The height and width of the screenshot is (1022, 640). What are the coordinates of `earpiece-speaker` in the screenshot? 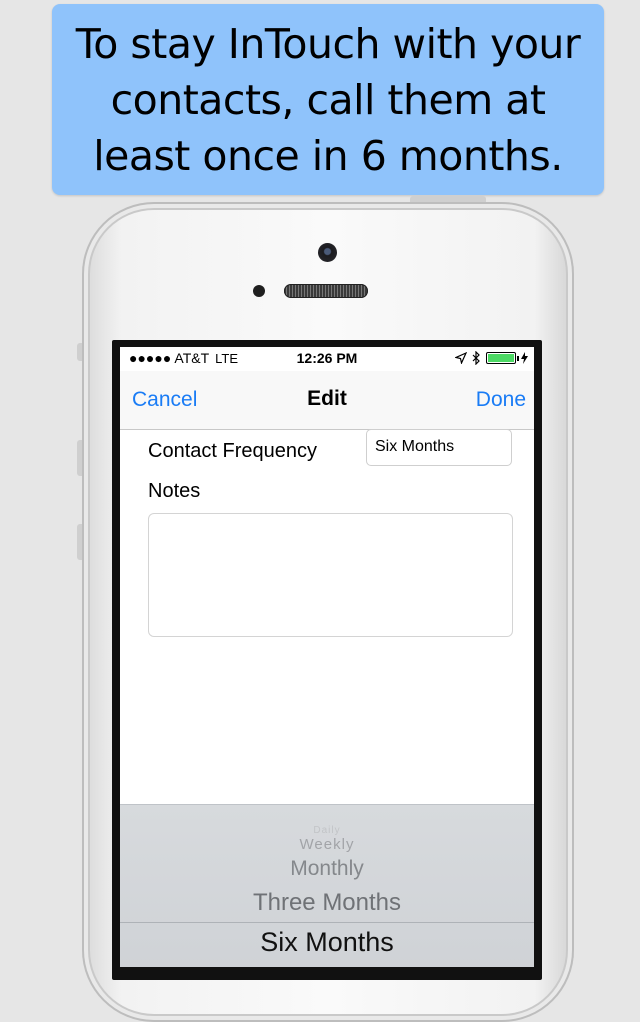 It's located at (326, 291).